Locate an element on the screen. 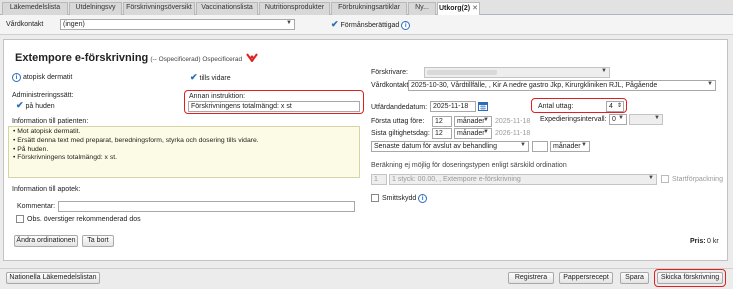  registrera-button: Registrera is located at coordinates (531, 278).